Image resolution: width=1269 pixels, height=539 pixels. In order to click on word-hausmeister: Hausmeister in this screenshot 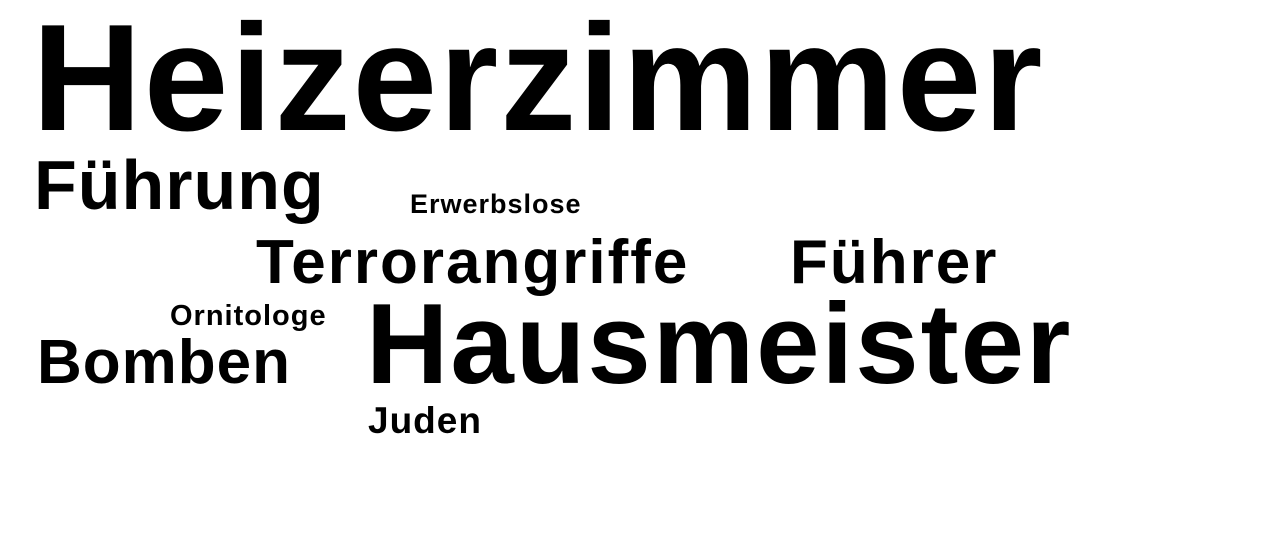, I will do `click(719, 344)`.